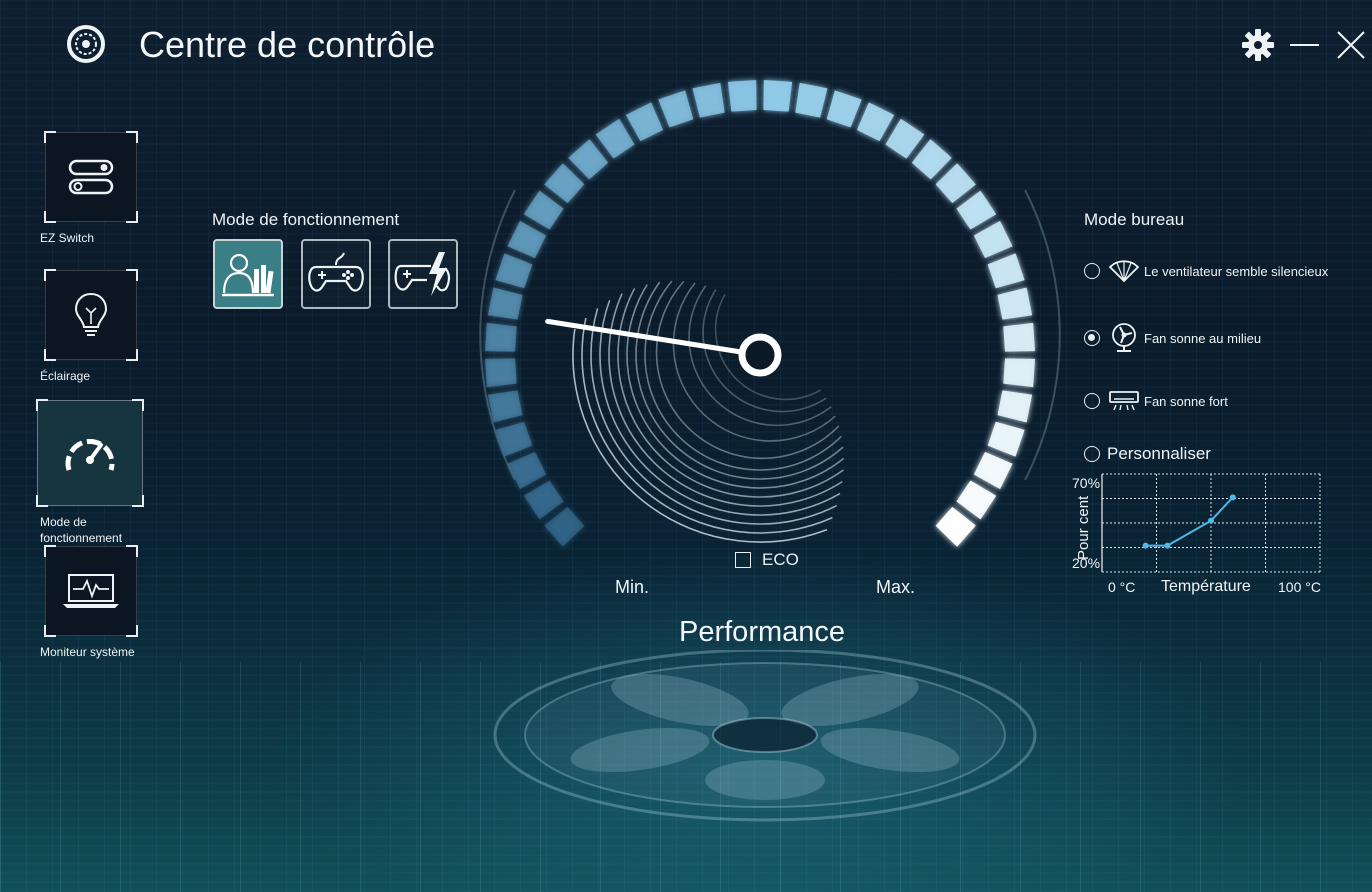 This screenshot has height=892, width=1372. I want to click on sidebar-item-ez-switch: EZ Switch, so click(92, 188).